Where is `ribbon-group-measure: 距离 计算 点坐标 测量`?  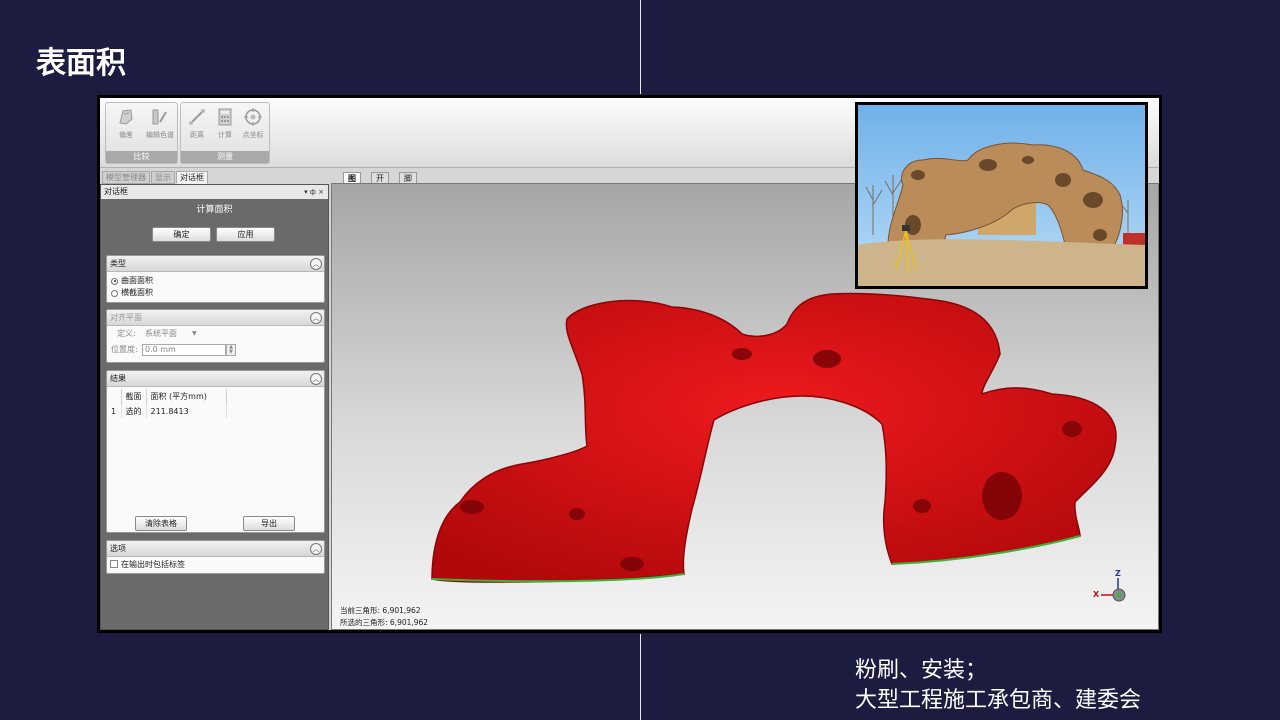
ribbon-group-measure: 距离 计算 点坐标 测量 is located at coordinates (225, 133).